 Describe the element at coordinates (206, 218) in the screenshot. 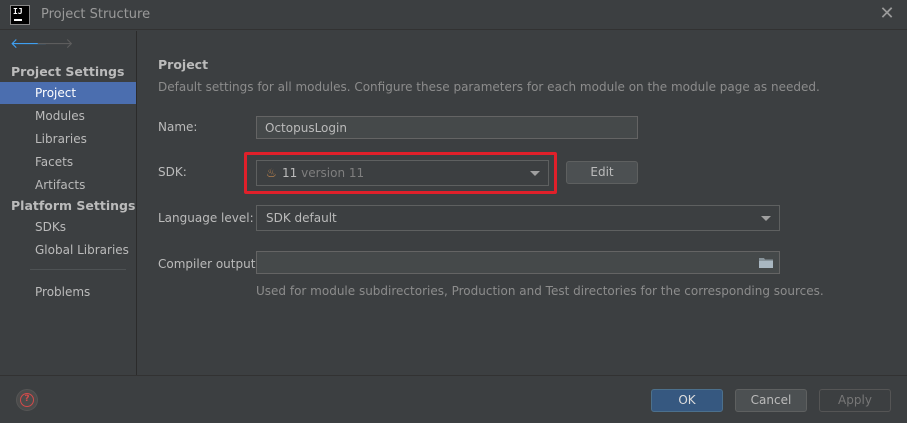

I see `language-level-label: Language level:` at that location.